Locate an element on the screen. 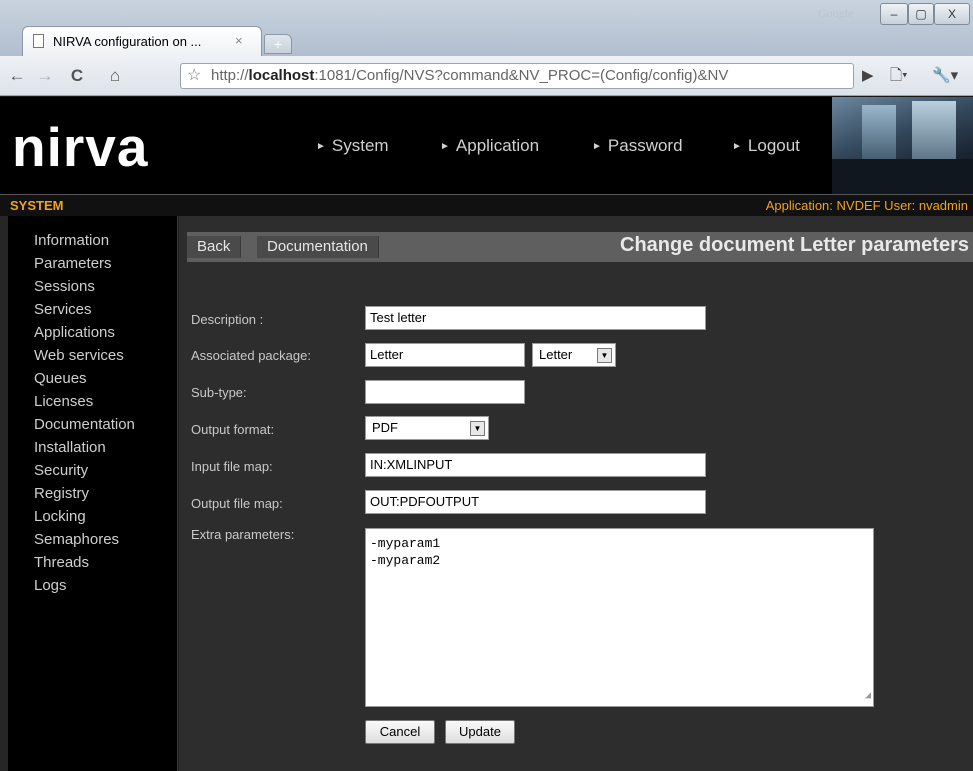 This screenshot has height=771, width=973. description-field: Test letter is located at coordinates (535, 318).